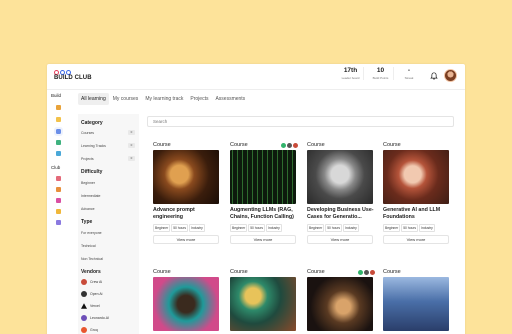  Describe the element at coordinates (96, 294) in the screenshot. I see `filter-vendor-open-ai: Open Ai` at that location.